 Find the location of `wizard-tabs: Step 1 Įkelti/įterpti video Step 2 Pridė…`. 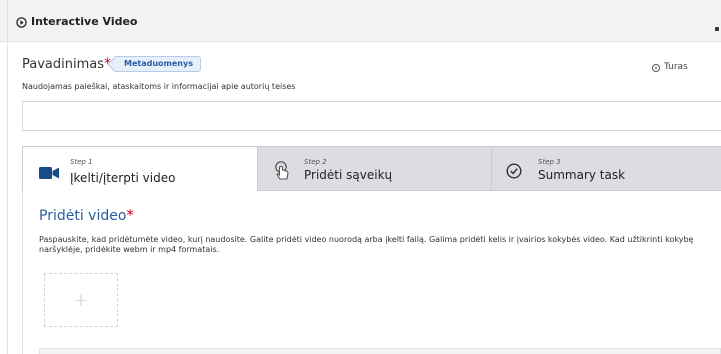

wizard-tabs: Step 1 Įkelti/įterpti video Step 2 Pridė… is located at coordinates (371, 168).